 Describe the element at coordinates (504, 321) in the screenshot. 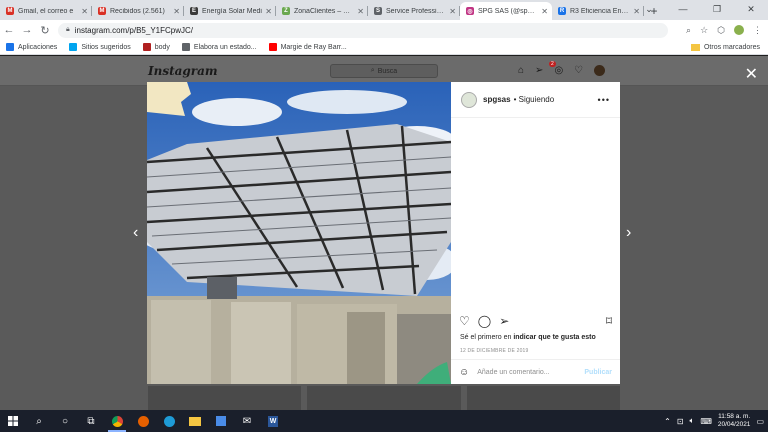

I see `share-icon: ➢` at that location.